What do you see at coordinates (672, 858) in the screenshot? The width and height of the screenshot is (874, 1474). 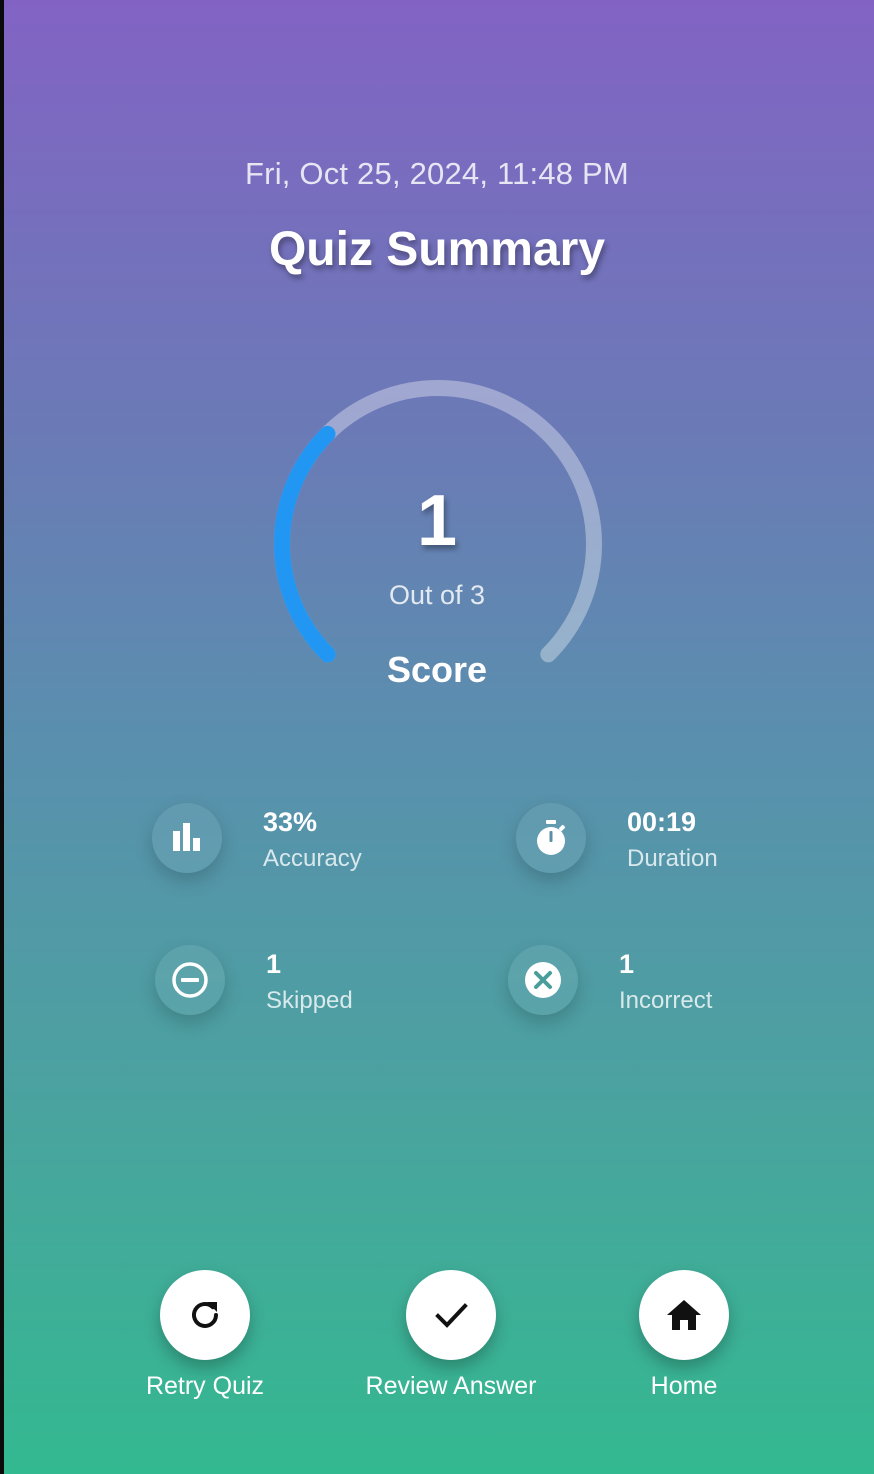 I see `stat-duration-label: Duration` at bounding box center [672, 858].